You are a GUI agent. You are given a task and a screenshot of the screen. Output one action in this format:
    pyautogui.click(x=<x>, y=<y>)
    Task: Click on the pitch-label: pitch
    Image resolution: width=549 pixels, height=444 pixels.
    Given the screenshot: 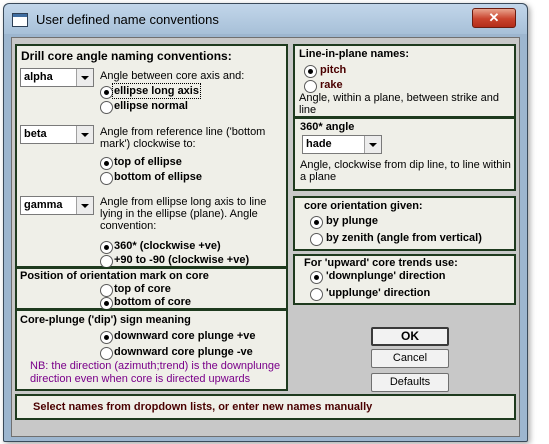 What is the action you would take?
    pyautogui.click(x=333, y=70)
    